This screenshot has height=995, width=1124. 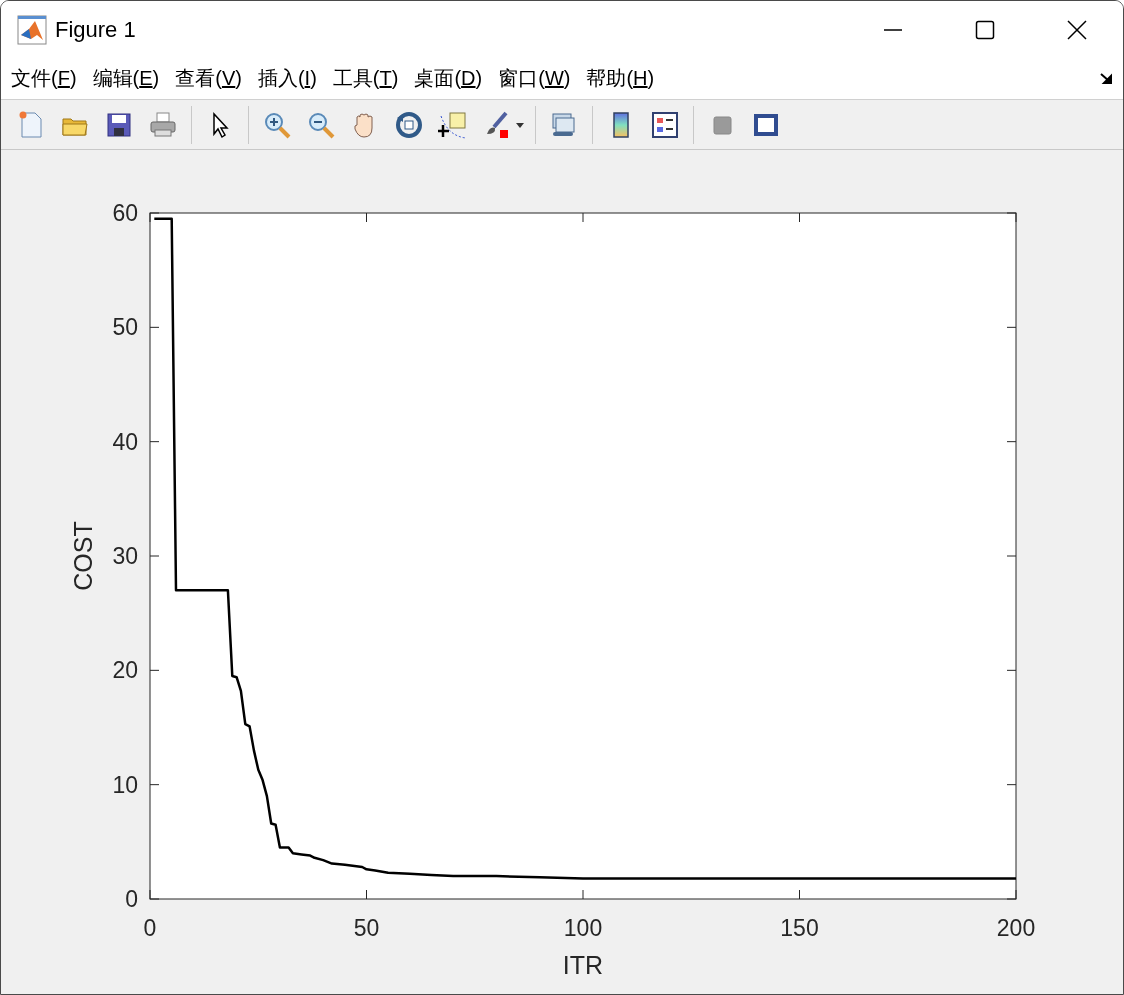 I want to click on tick-label: 40, so click(x=125, y=441).